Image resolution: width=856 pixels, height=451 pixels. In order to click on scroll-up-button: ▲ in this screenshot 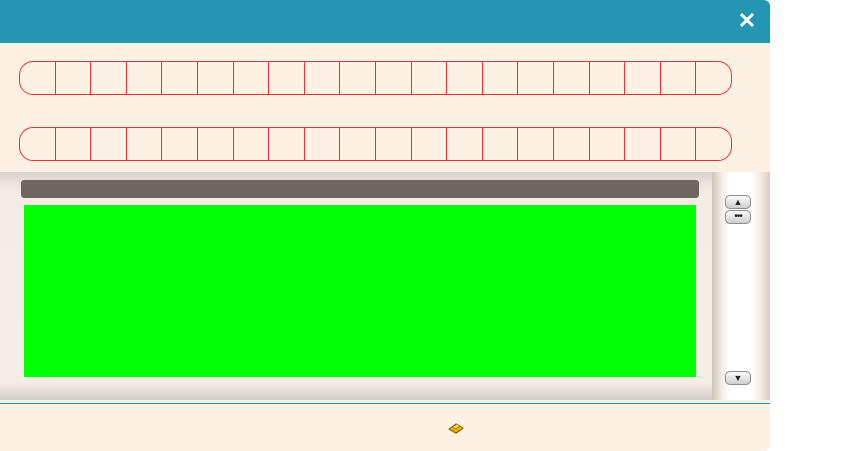, I will do `click(738, 202)`.